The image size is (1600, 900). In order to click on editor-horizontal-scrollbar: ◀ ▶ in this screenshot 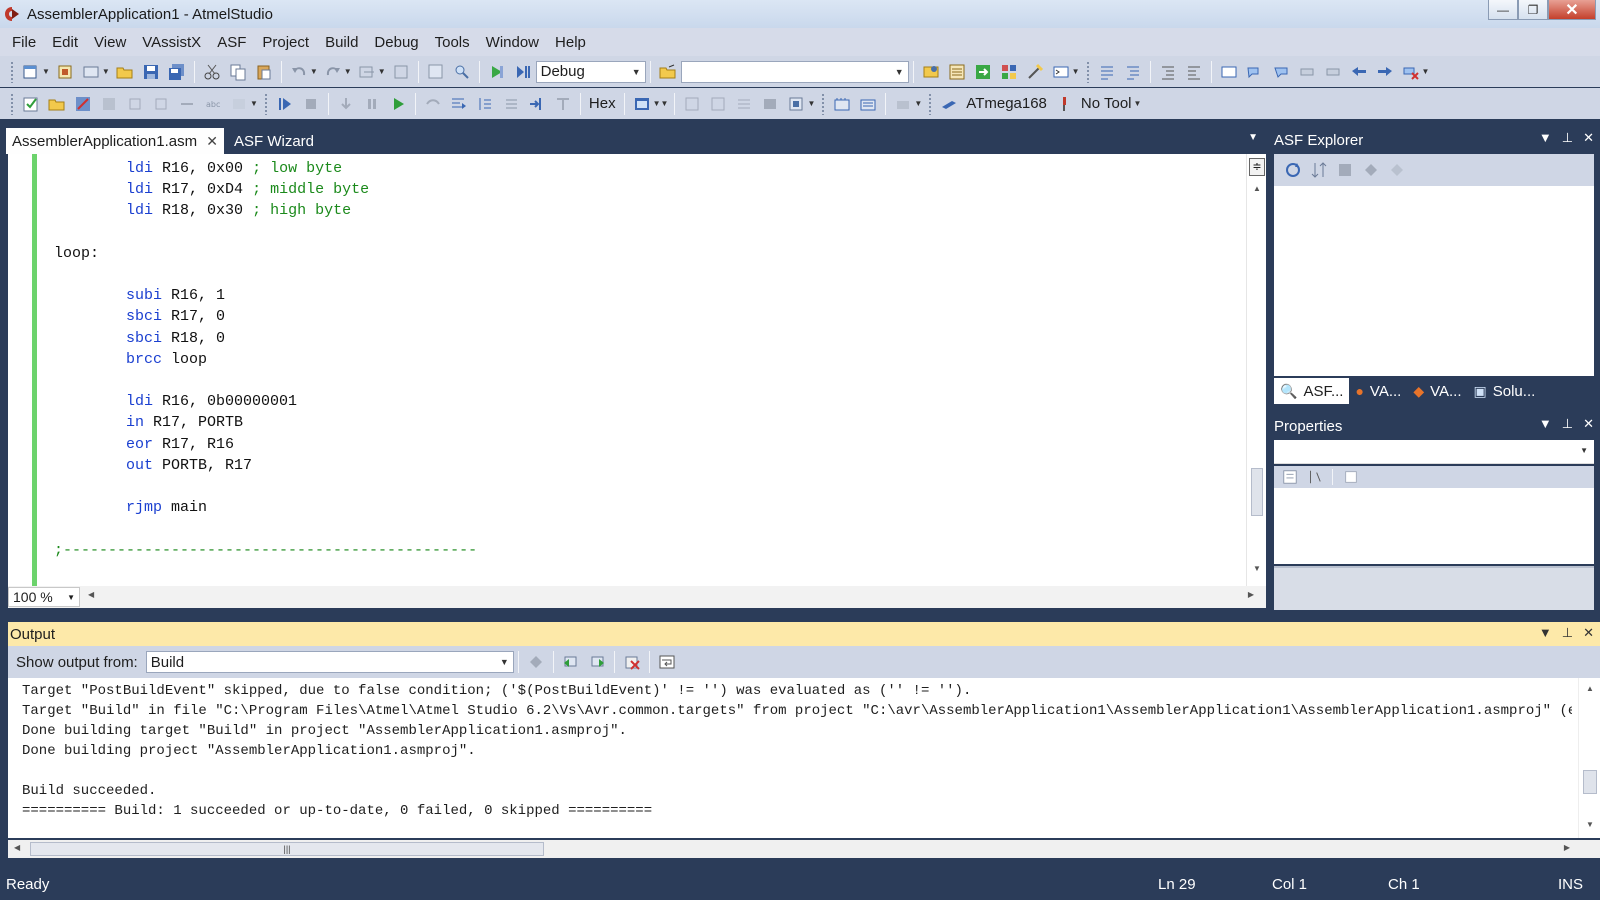, I will do `click(673, 597)`.